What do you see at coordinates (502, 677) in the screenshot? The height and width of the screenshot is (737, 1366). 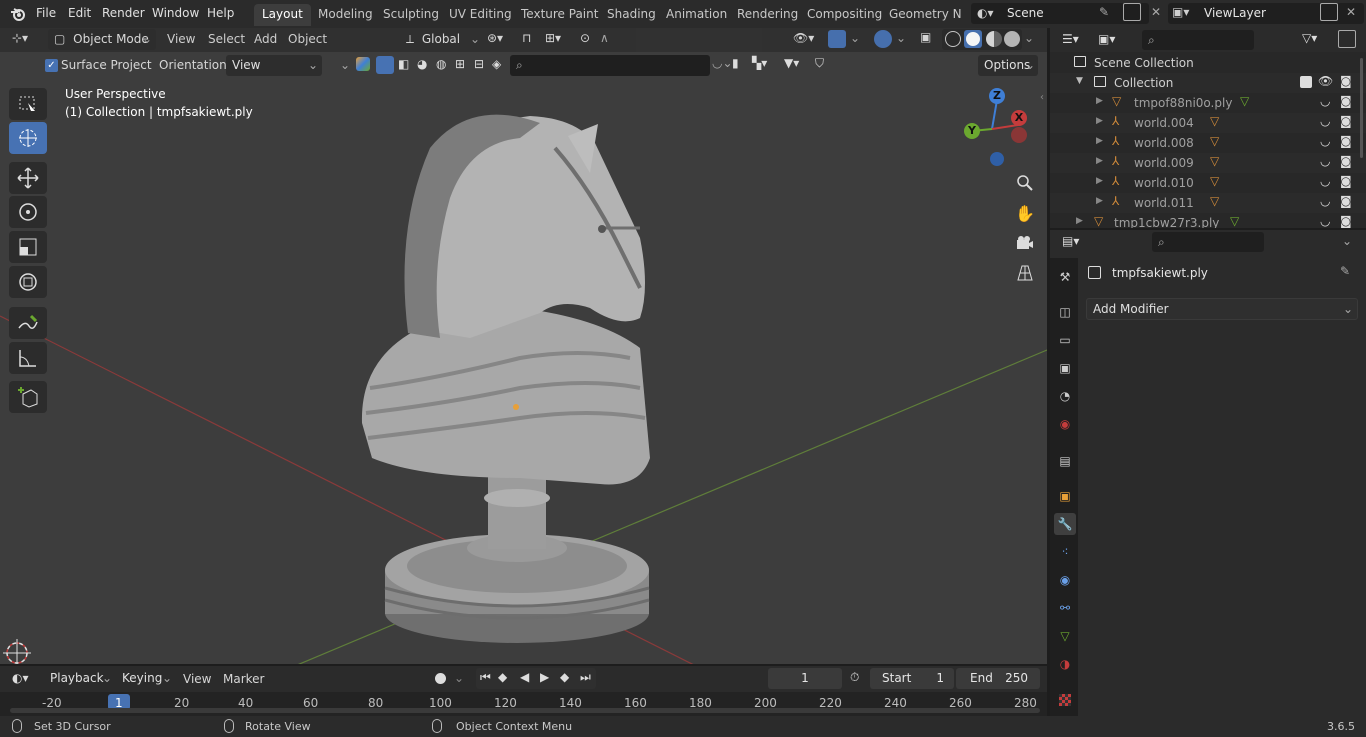 I see `prev-keyframe-icon: ◆` at bounding box center [502, 677].